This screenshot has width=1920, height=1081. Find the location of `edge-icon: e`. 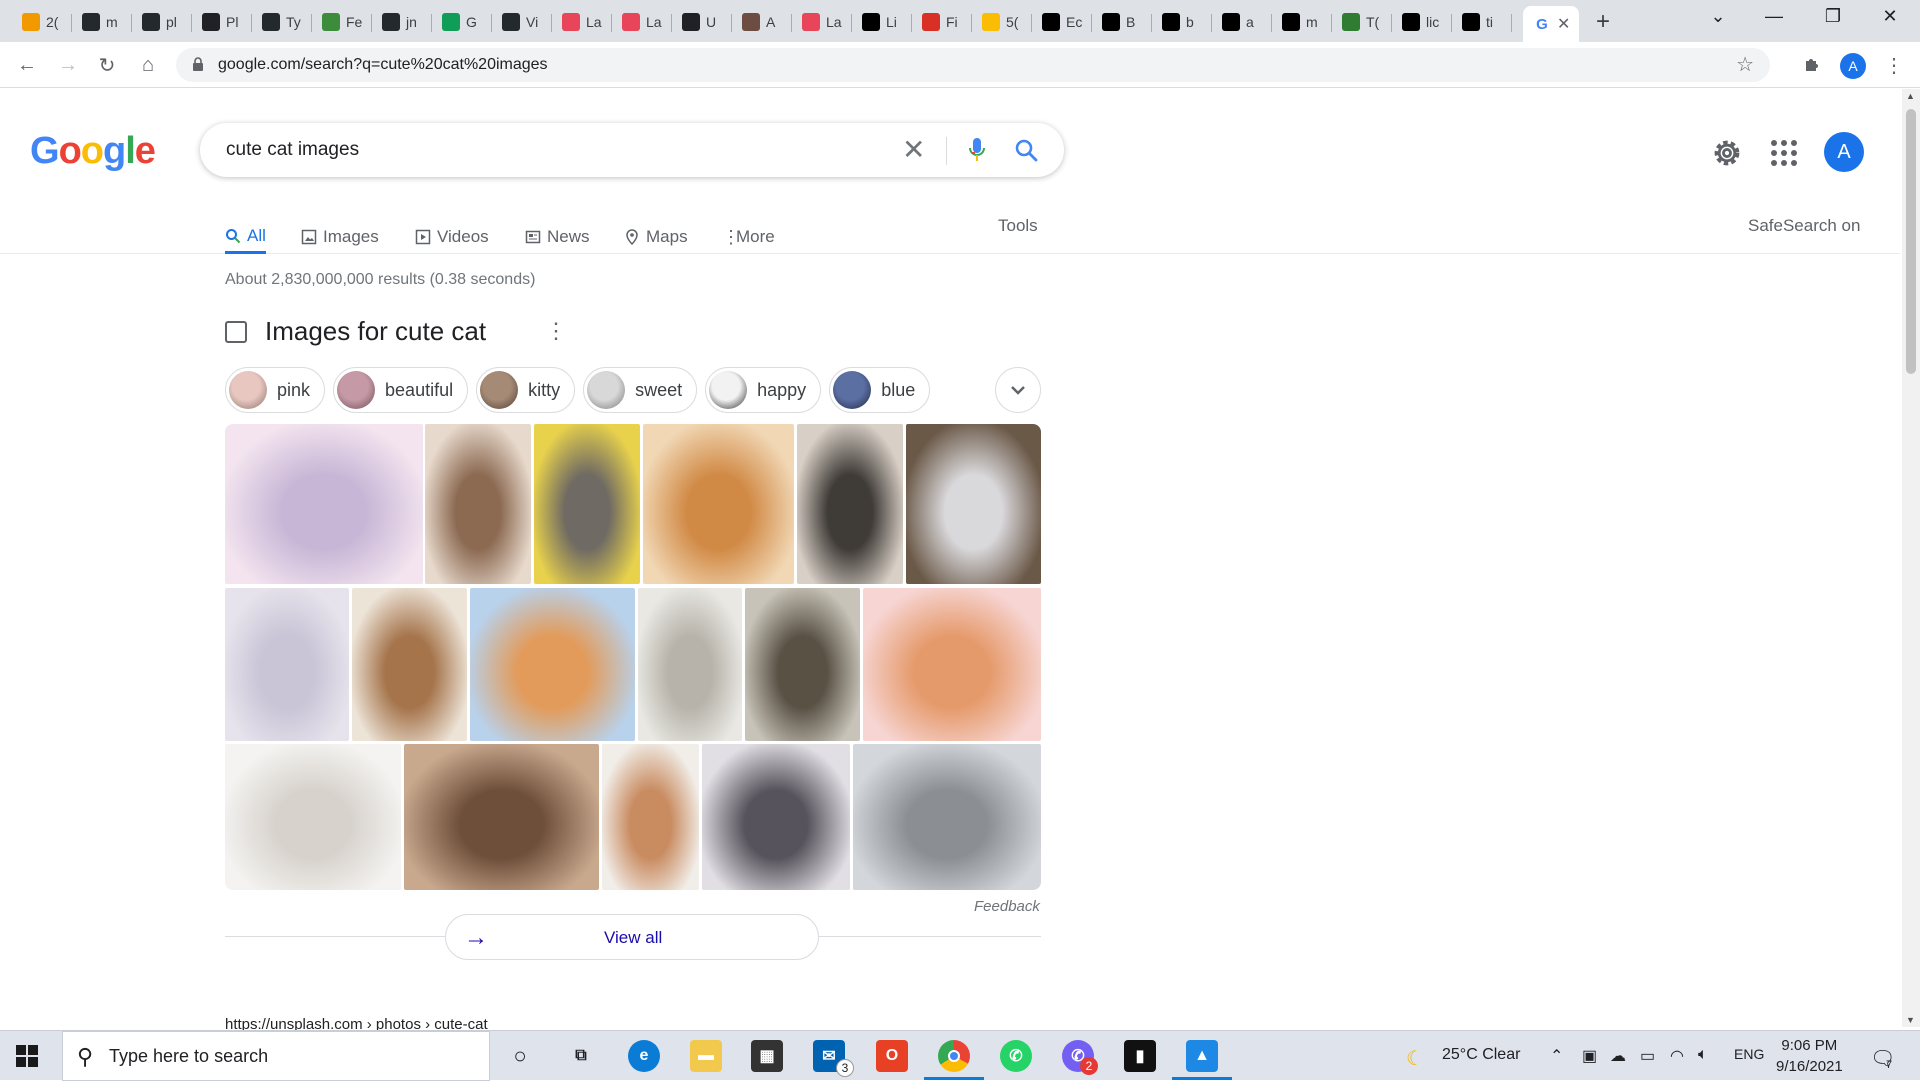

edge-icon: e is located at coordinates (644, 1056).